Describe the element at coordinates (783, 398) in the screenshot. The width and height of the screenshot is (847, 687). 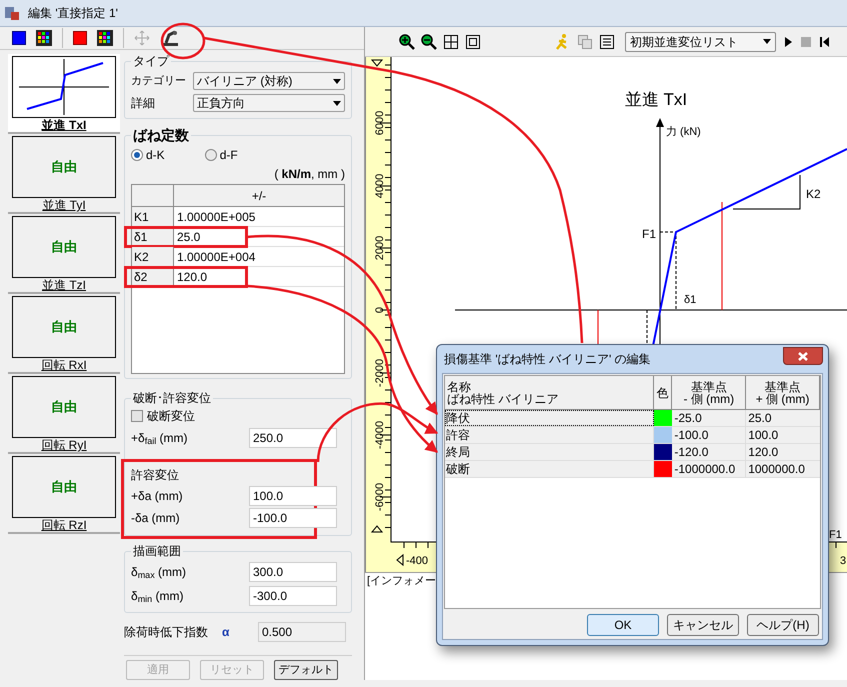
I see `header-line: + 側 (mm)` at that location.